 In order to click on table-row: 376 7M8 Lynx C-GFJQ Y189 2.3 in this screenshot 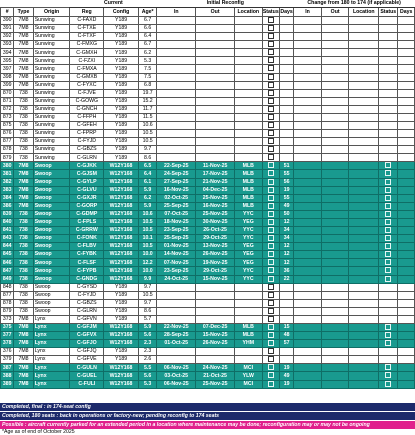, I will do `click(207, 352)`.